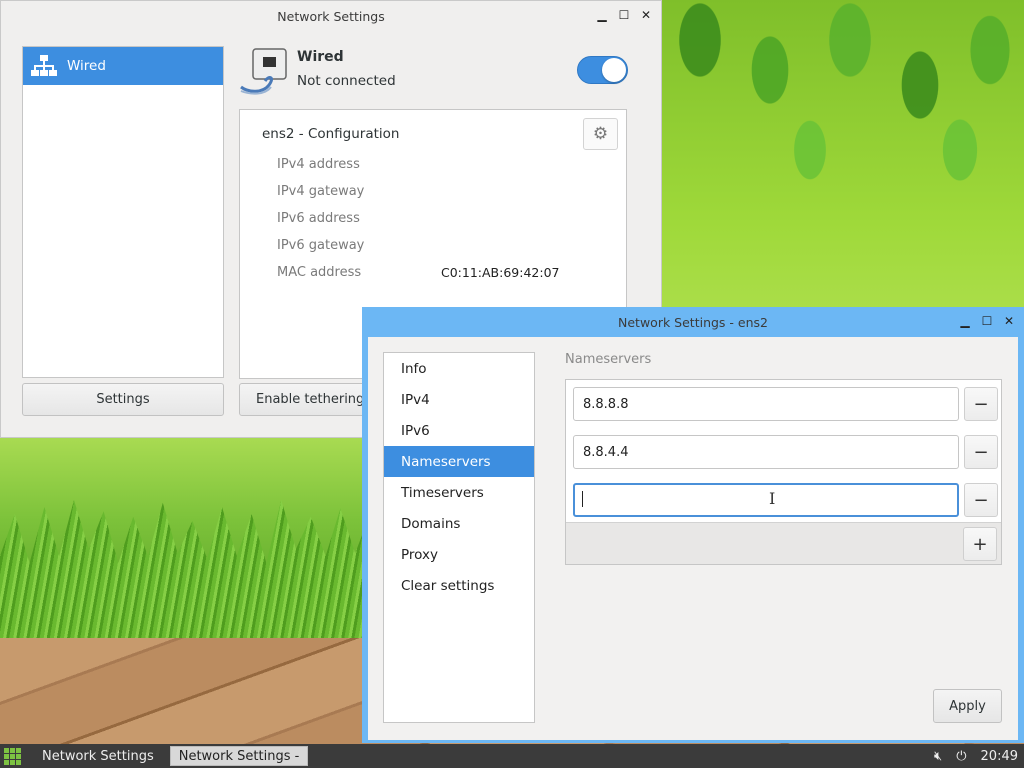 The width and height of the screenshot is (1024, 768). I want to click on nameserver-field-wrapper: I, so click(766, 500).